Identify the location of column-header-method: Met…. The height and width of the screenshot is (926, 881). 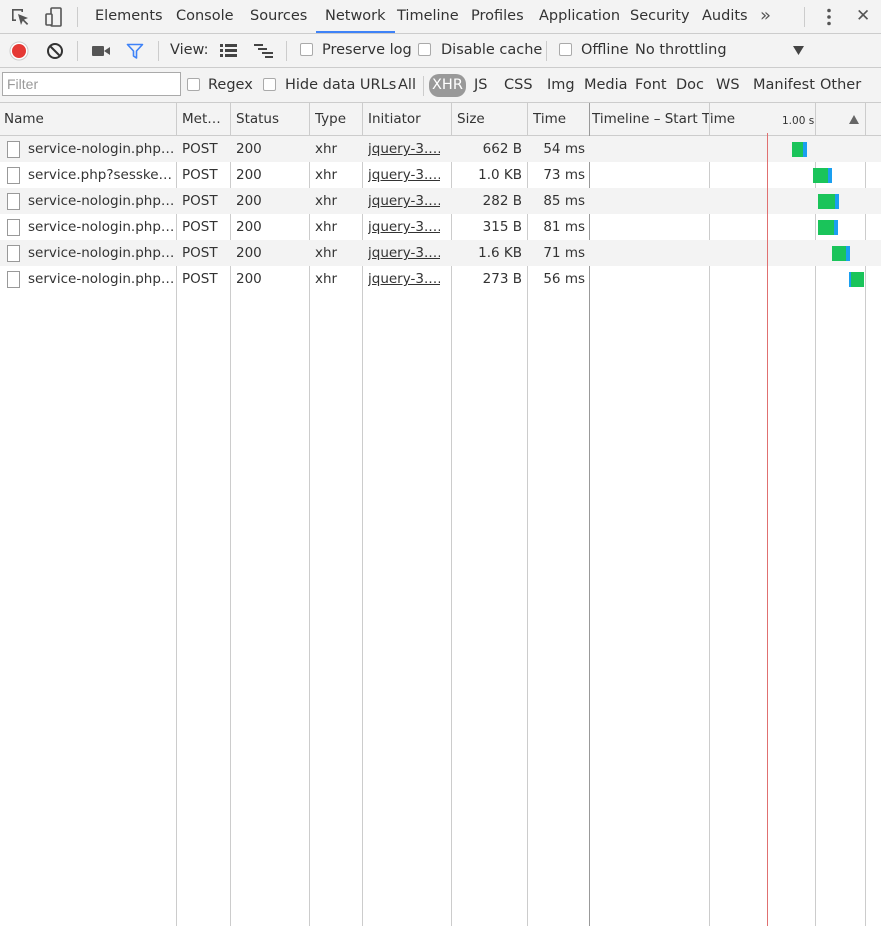
(205, 119).